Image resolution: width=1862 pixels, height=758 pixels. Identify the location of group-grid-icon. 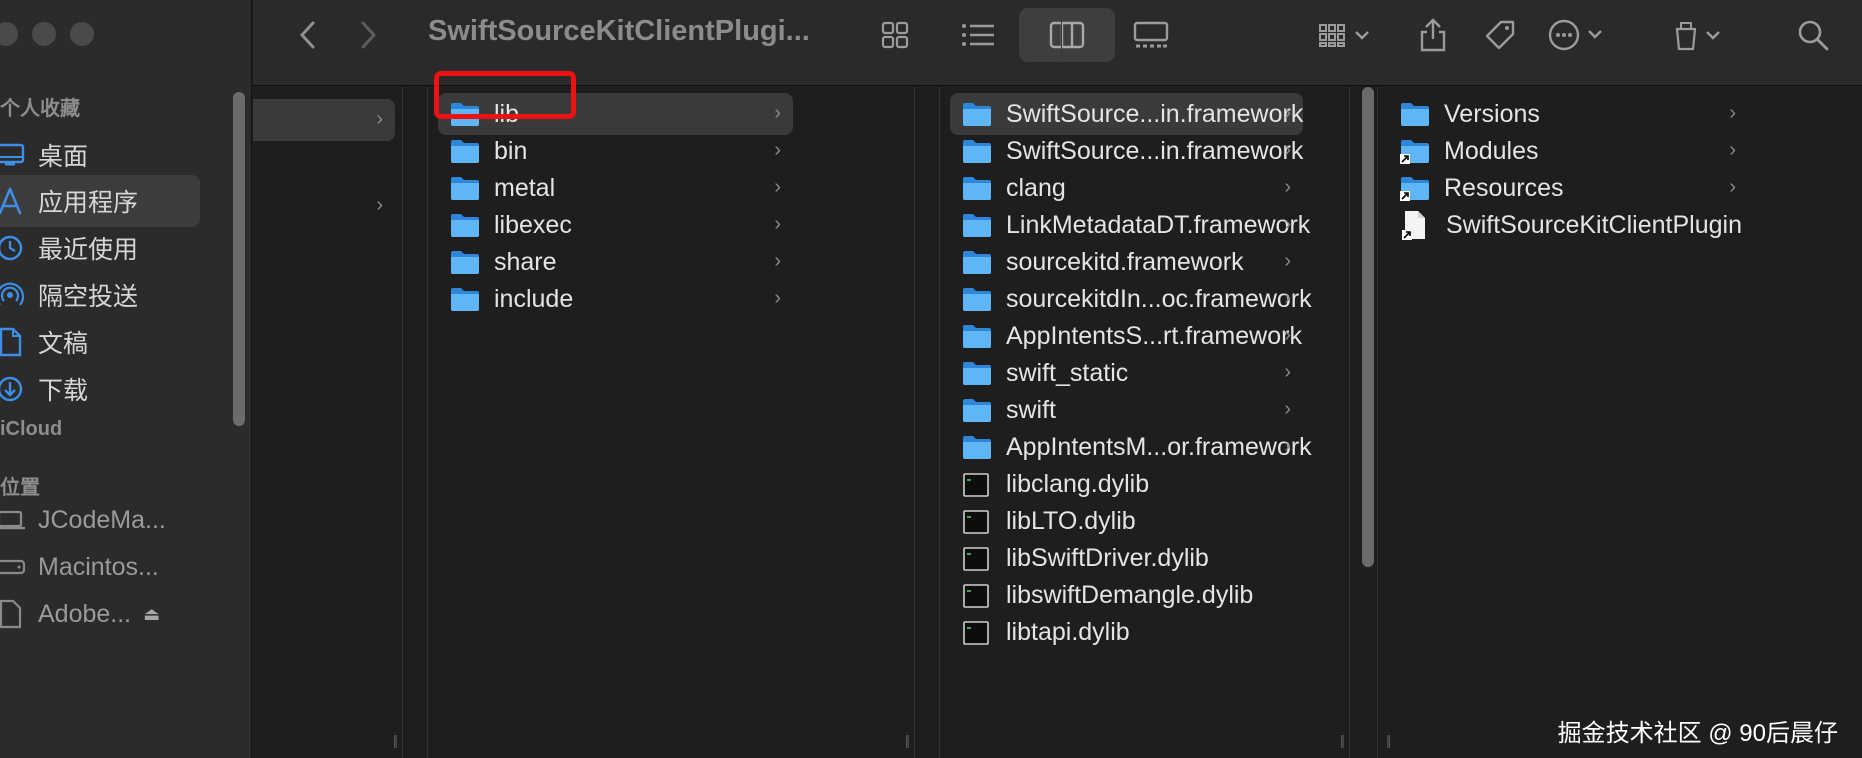
(1345, 35).